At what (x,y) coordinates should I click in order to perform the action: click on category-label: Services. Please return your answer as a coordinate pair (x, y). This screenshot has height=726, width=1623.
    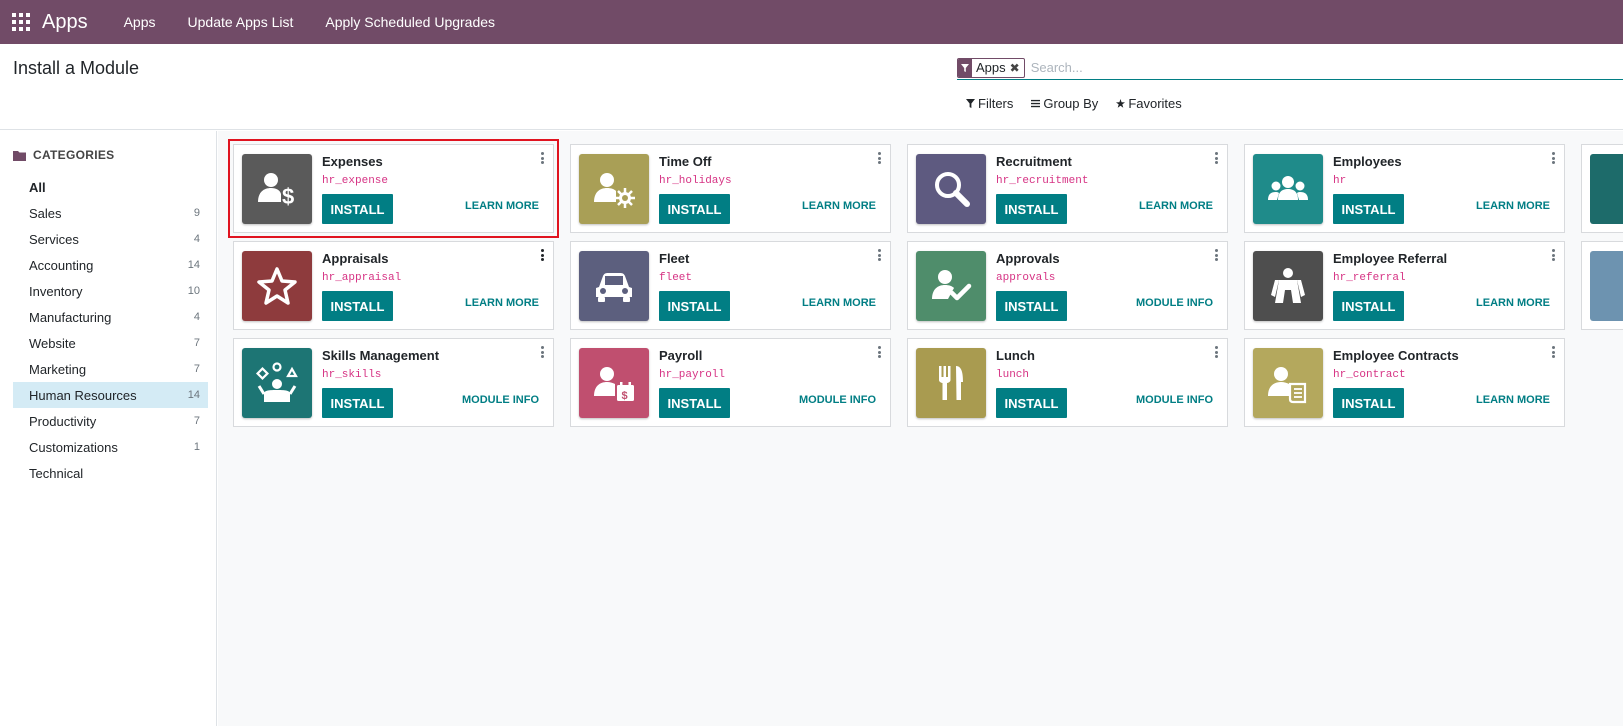
    Looking at the image, I should click on (54, 239).